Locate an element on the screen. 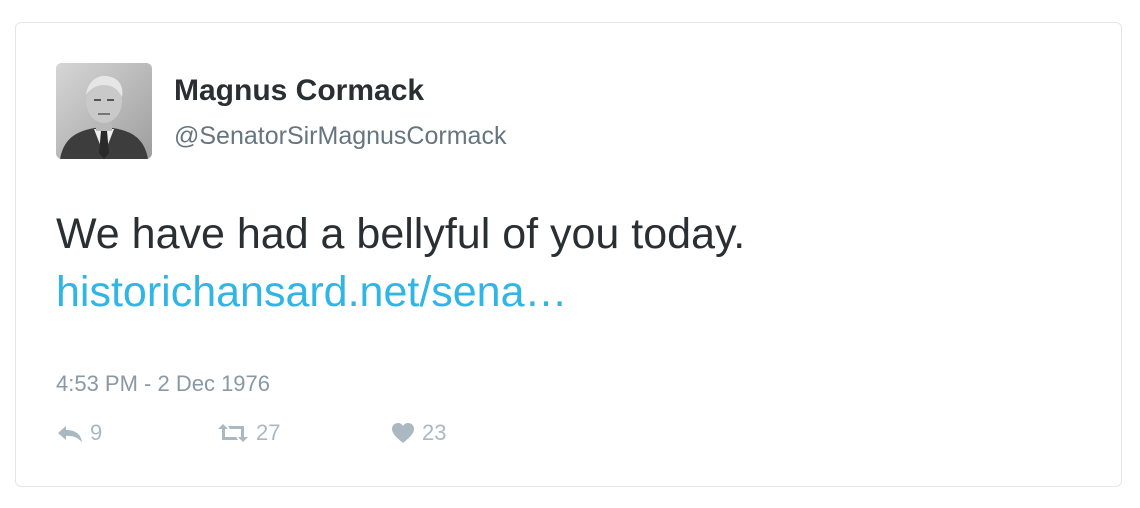  retweet-count: 27 is located at coordinates (268, 432).